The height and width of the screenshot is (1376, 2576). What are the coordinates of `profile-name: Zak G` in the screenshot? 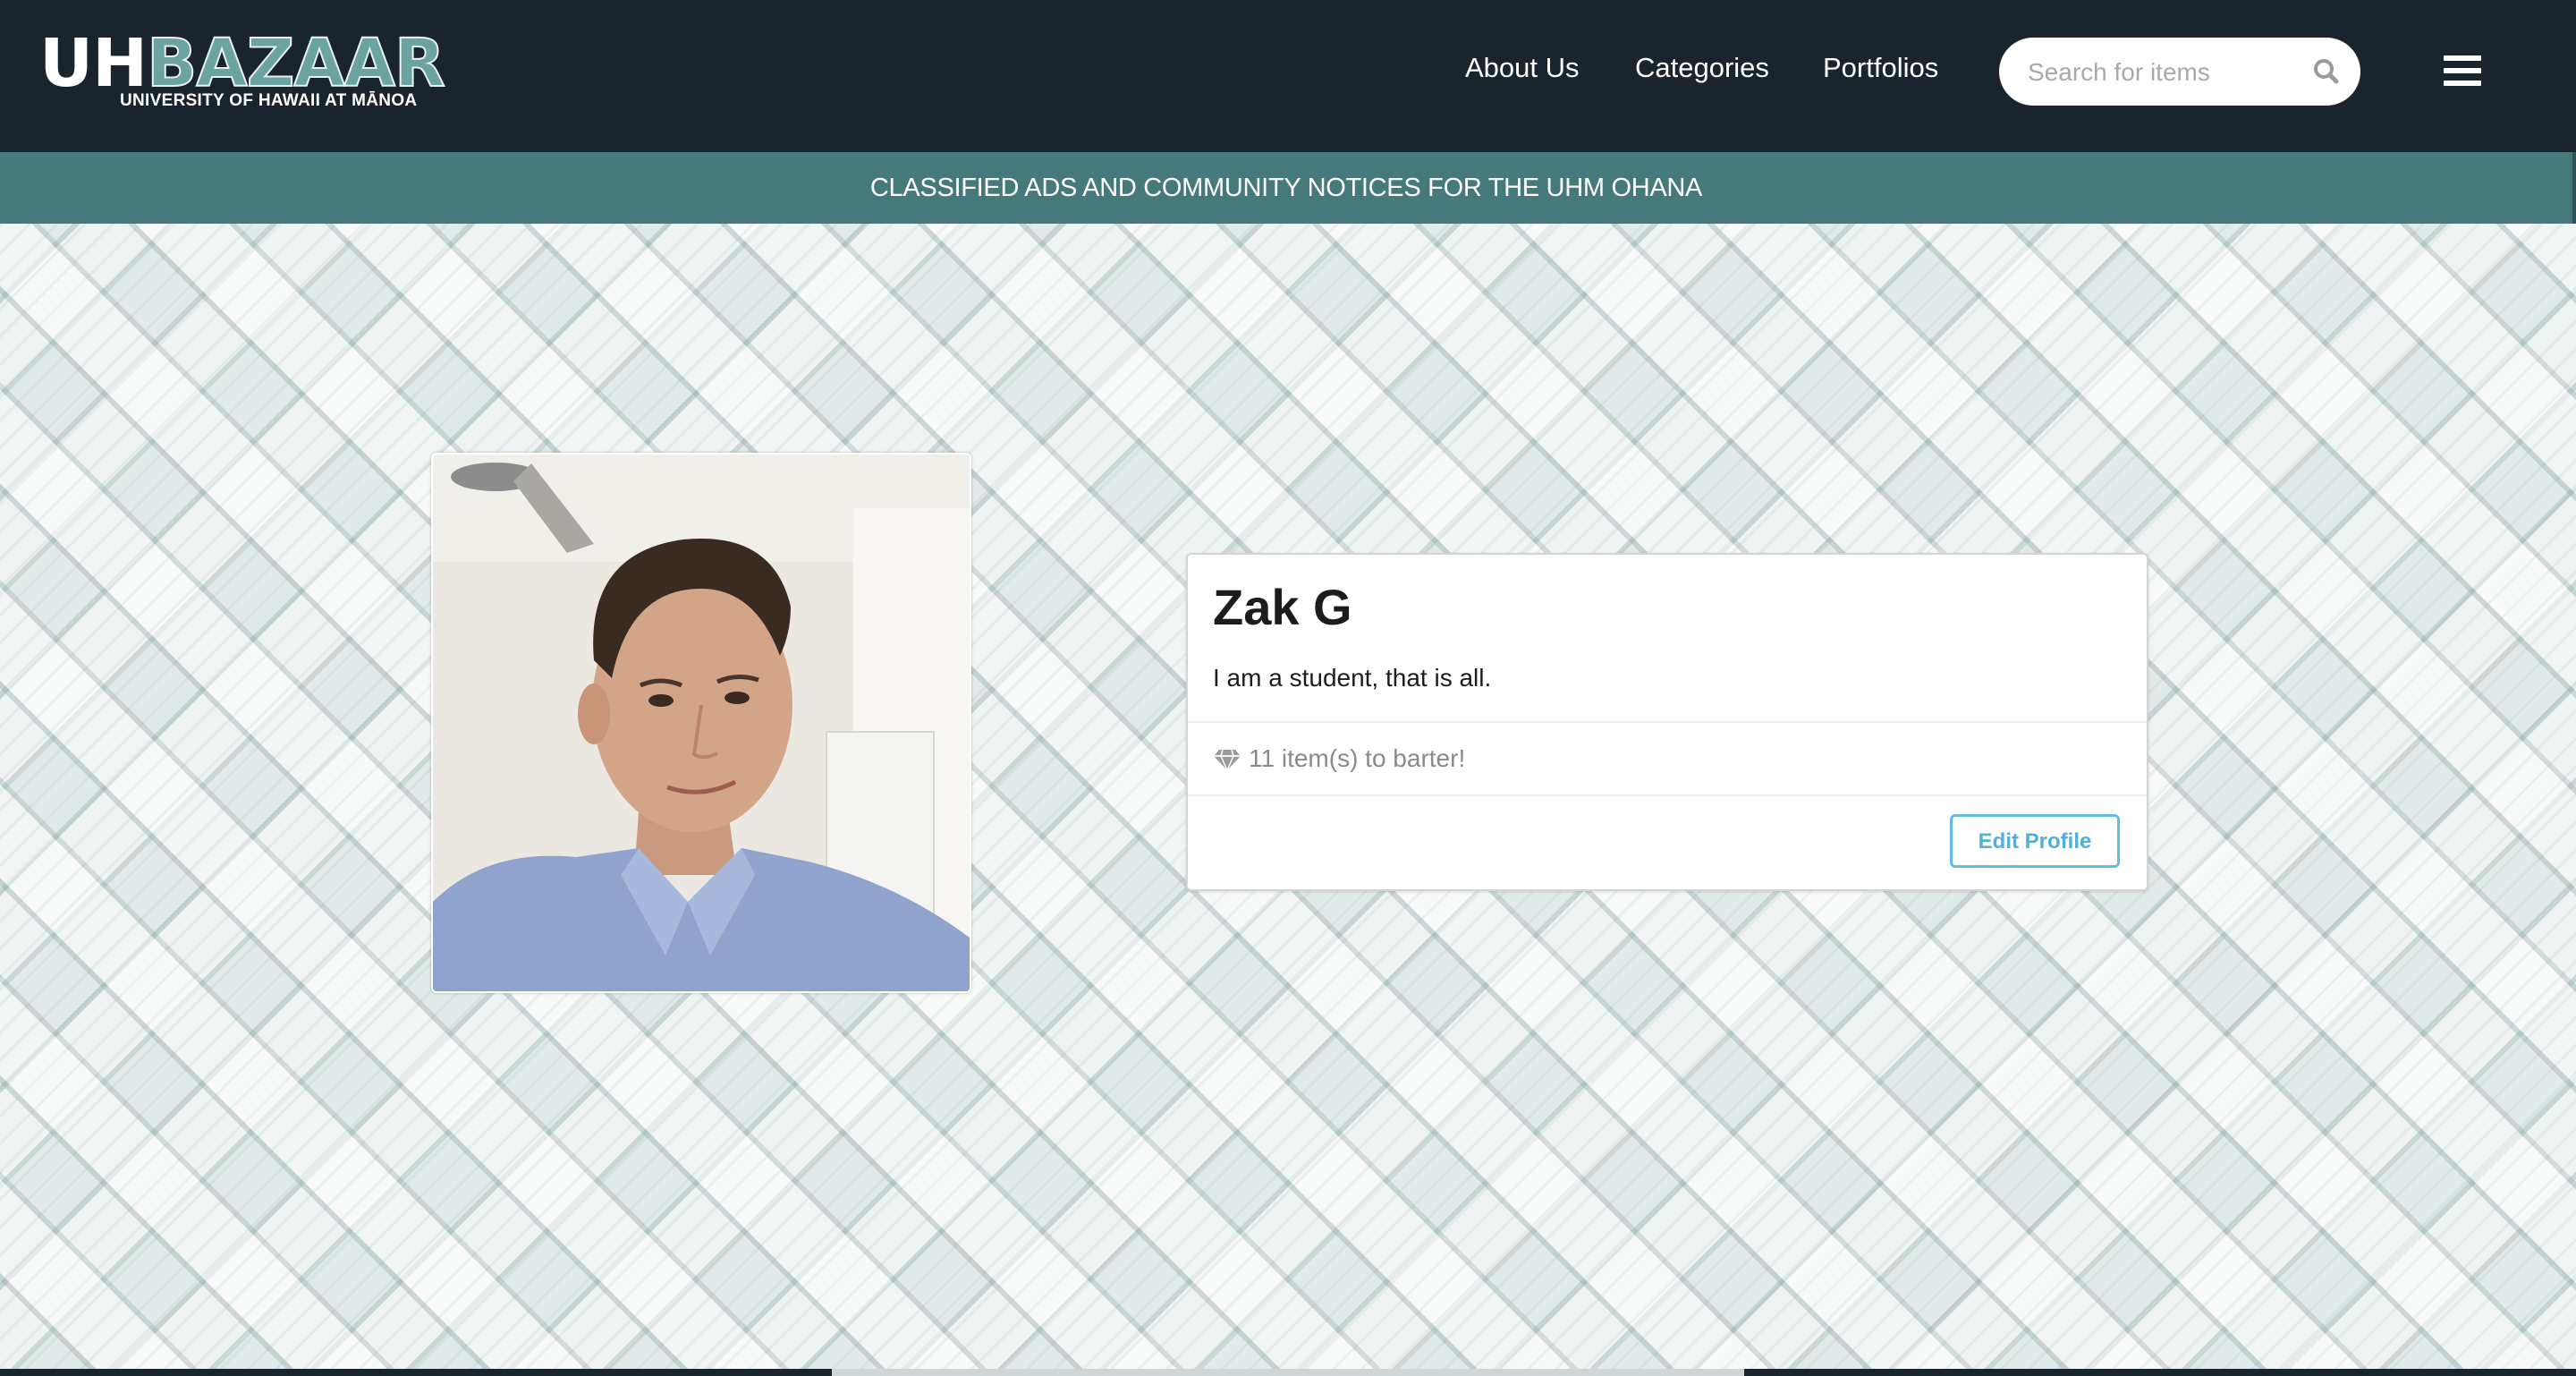 It's located at (1282, 607).